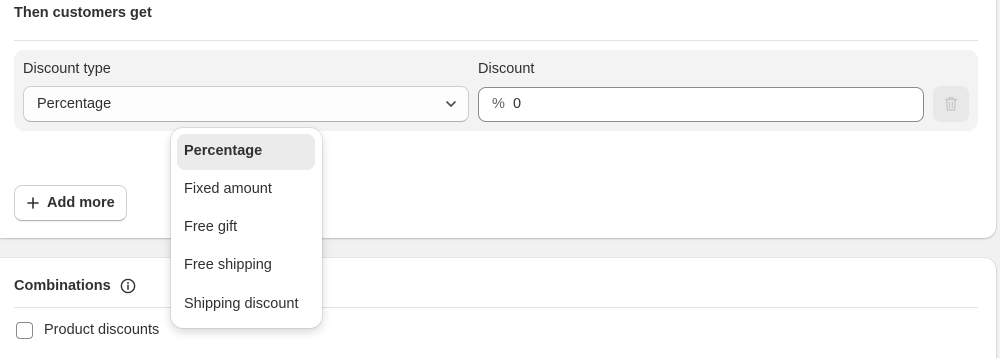 The width and height of the screenshot is (1000, 358). Describe the element at coordinates (246, 104) in the screenshot. I see `discount-type-select: Percentage` at that location.